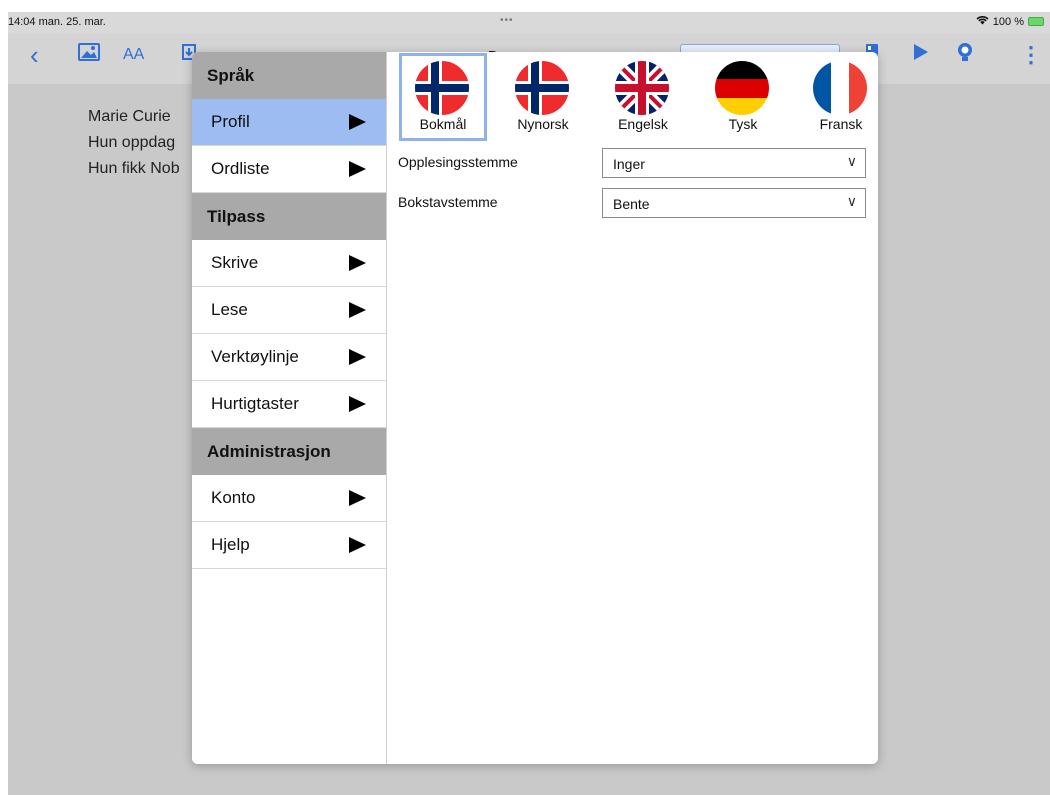 The height and width of the screenshot is (795, 1050). Describe the element at coordinates (255, 403) in the screenshot. I see `sidebar-item-label: Hurtigtaster` at that location.